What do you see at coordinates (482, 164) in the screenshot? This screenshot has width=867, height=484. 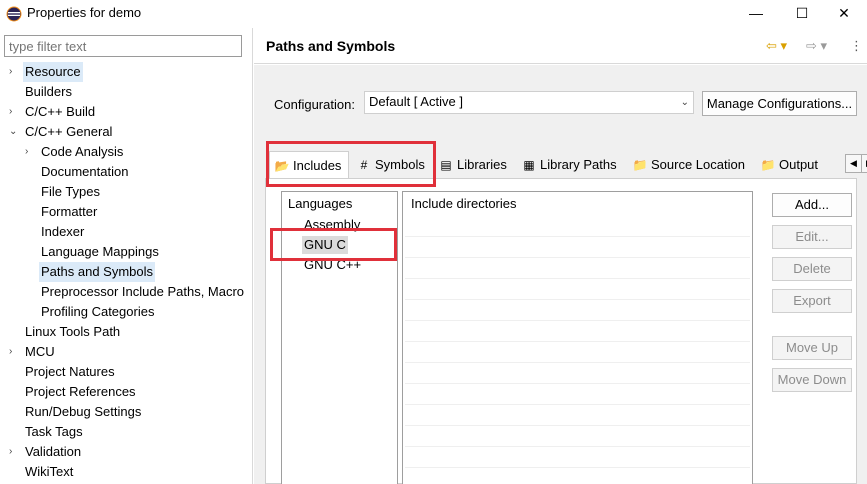 I see `tab-label: Libraries` at bounding box center [482, 164].